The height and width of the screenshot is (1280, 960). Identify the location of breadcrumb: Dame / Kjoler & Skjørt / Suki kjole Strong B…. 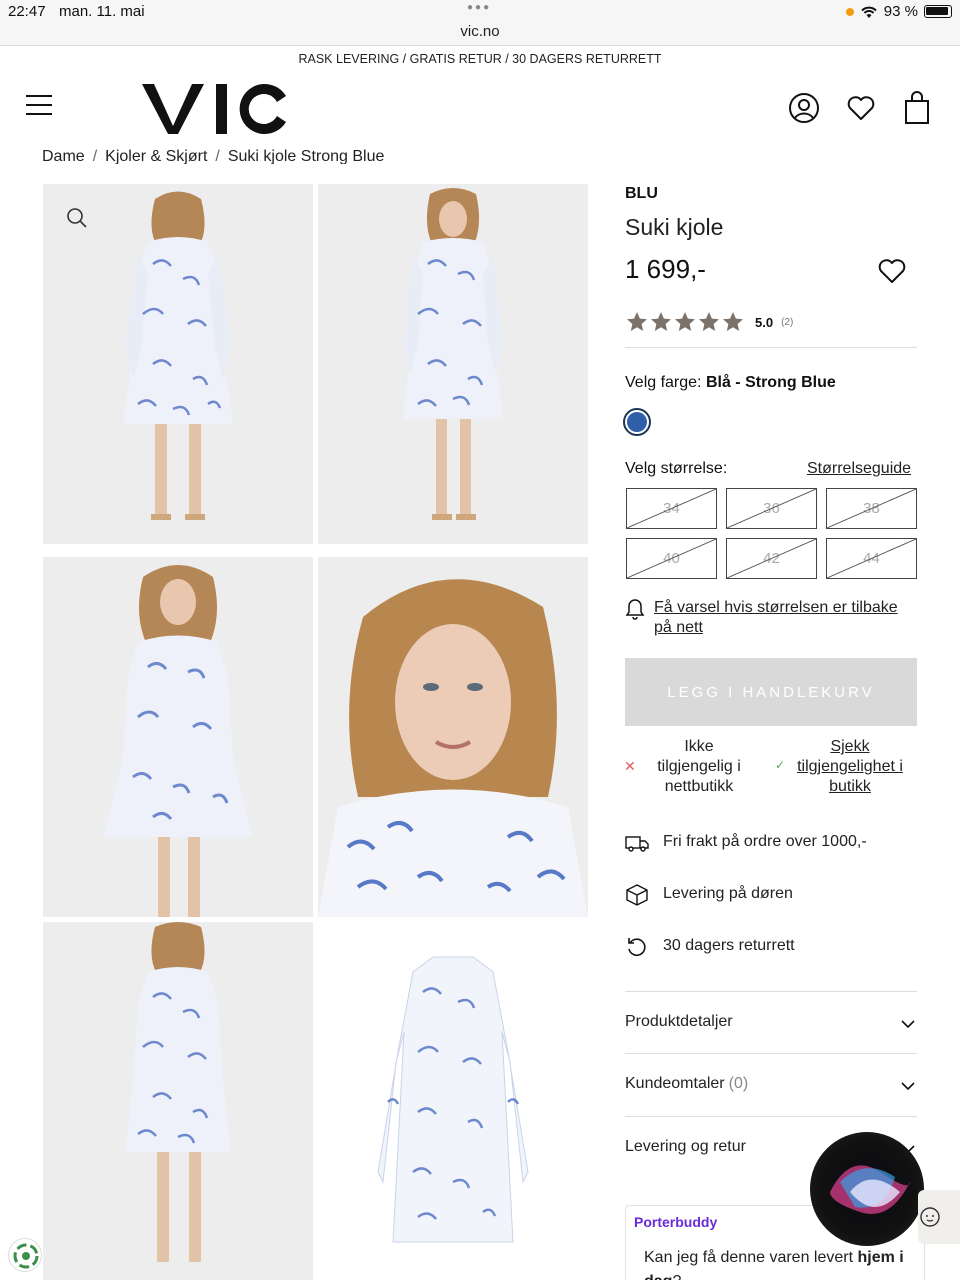
(213, 155).